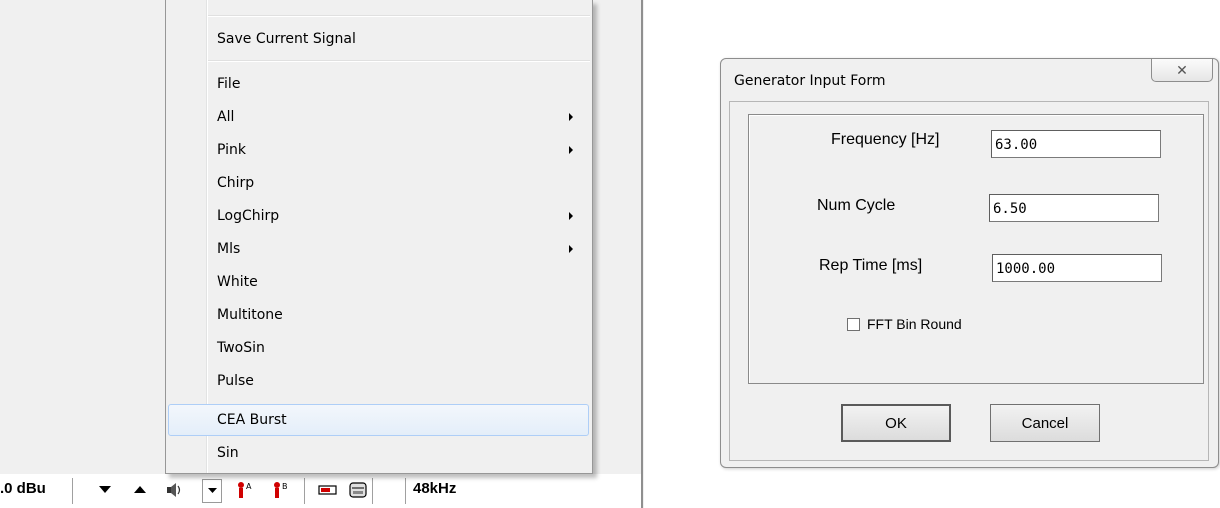  I want to click on dialog-title: Generator Input Form, so click(810, 81).